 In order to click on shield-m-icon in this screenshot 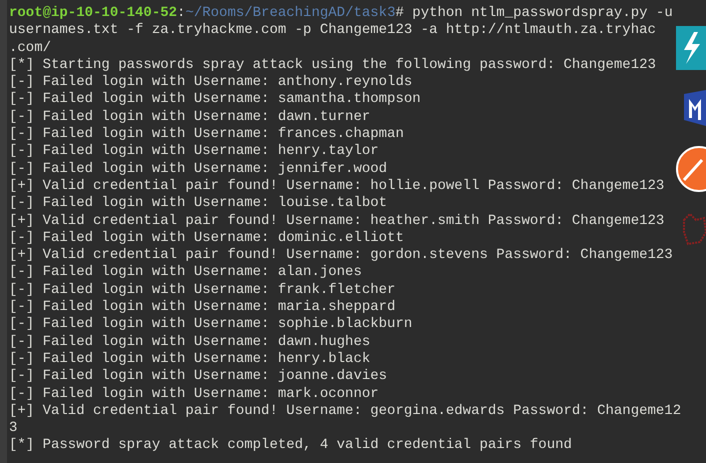, I will do `click(695, 108)`.